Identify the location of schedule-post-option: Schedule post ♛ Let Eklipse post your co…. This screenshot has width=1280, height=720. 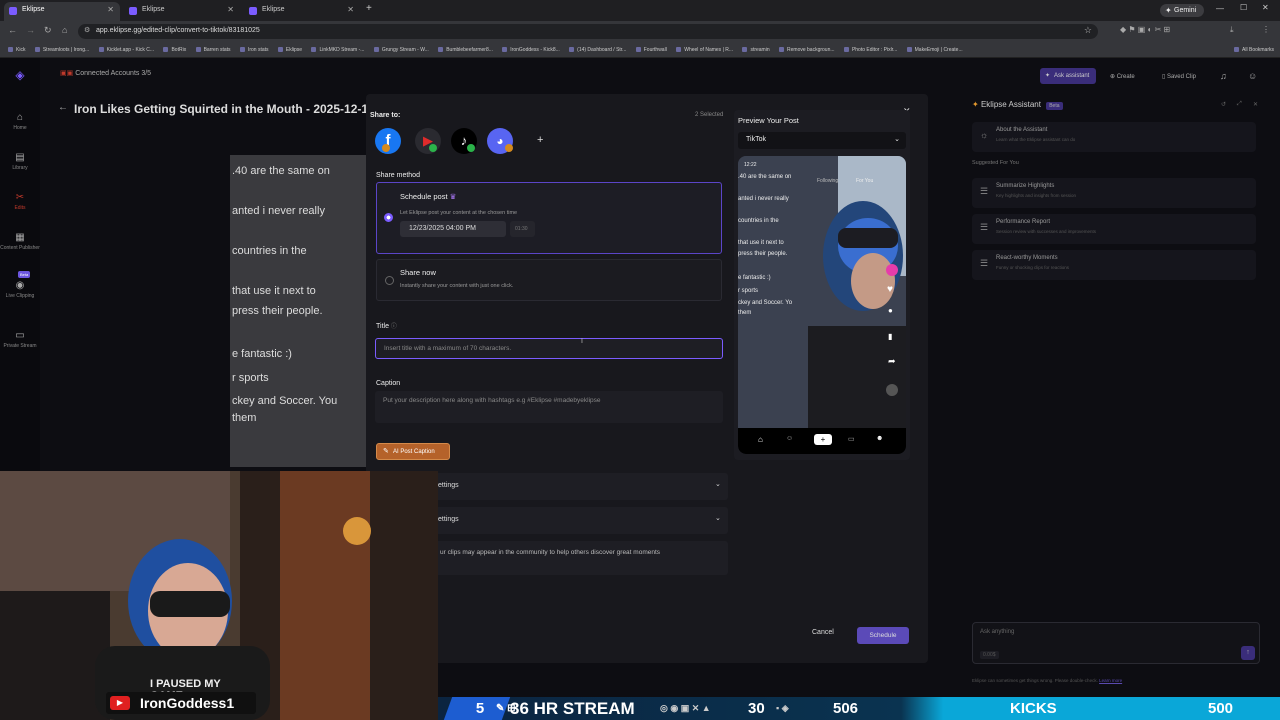
(549, 218).